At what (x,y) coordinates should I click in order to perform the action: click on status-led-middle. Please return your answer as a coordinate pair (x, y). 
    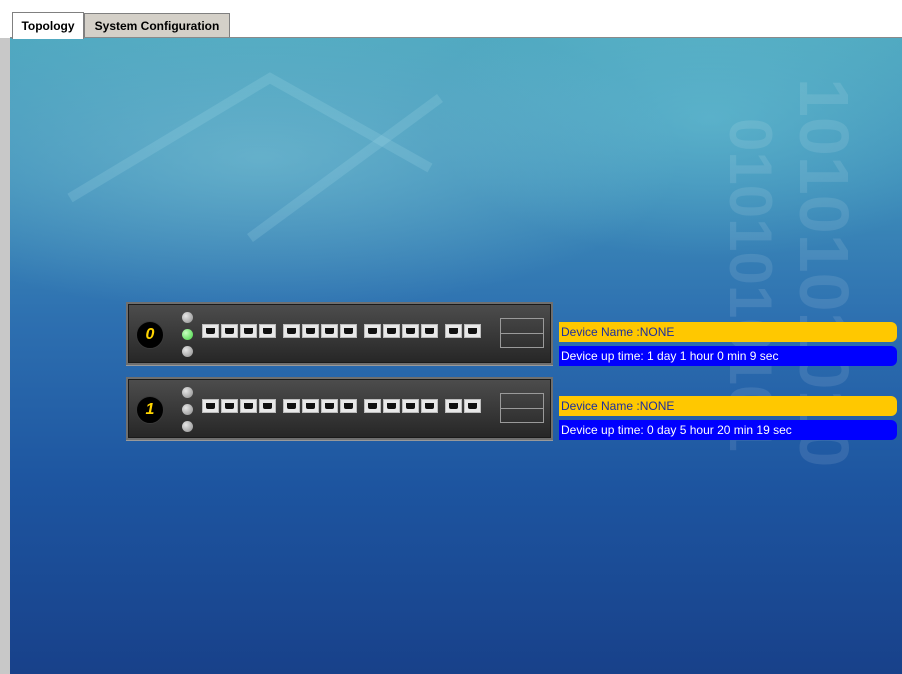
    Looking at the image, I should click on (187, 409).